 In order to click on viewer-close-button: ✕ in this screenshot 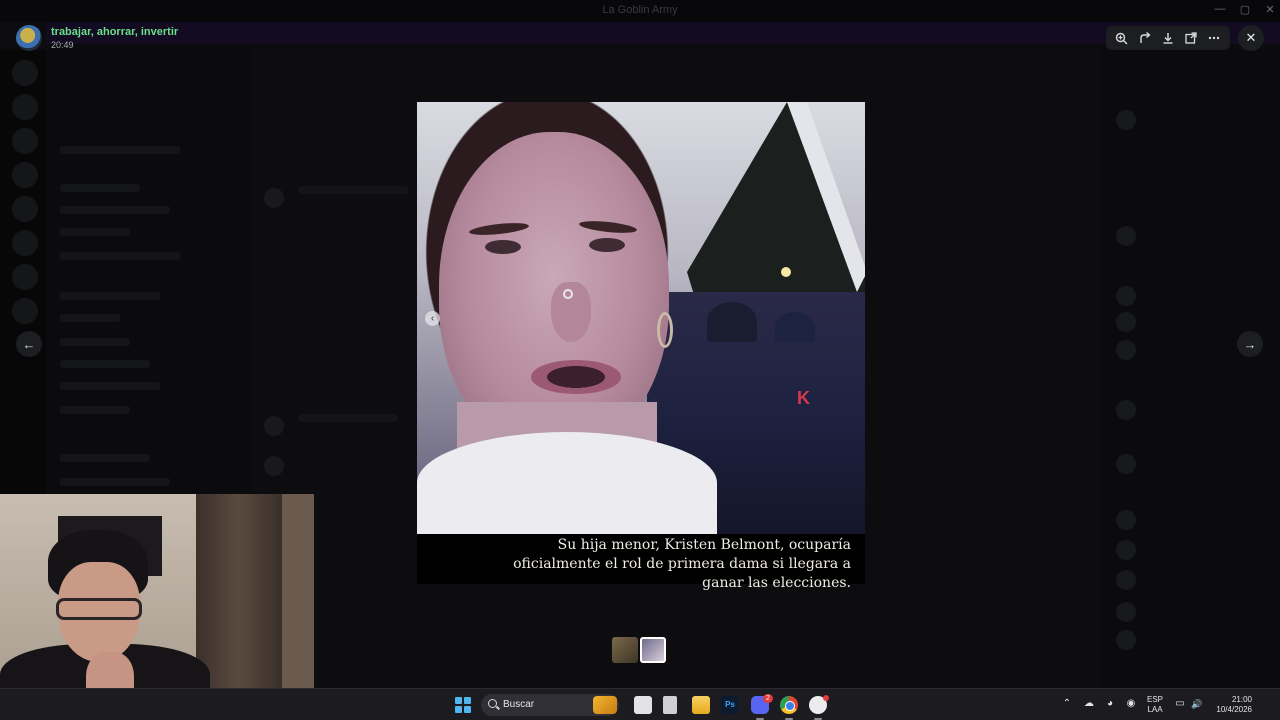, I will do `click(1251, 38)`.